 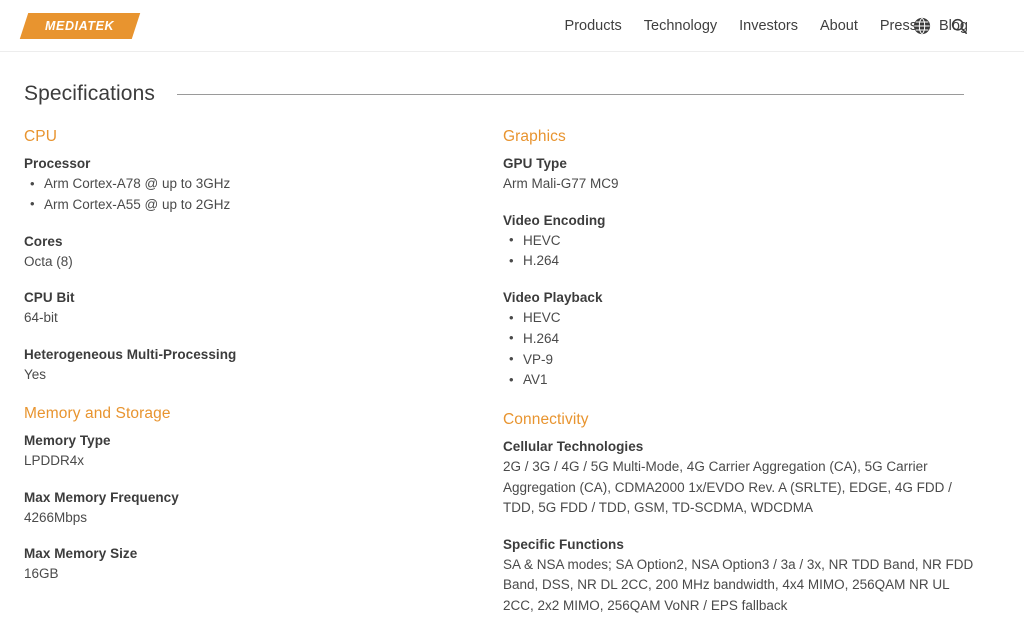 What do you see at coordinates (573, 447) in the screenshot?
I see `spec-label: Cellular Technologies` at bounding box center [573, 447].